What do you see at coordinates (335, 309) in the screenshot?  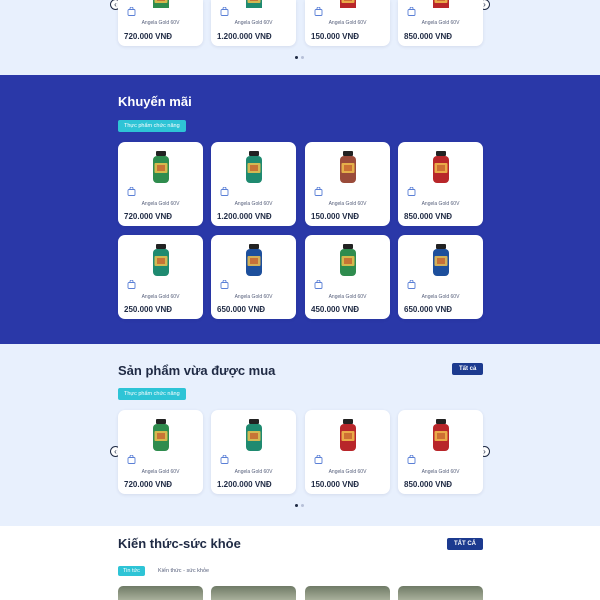 I see `product-price: 450.000 VNĐ` at bounding box center [335, 309].